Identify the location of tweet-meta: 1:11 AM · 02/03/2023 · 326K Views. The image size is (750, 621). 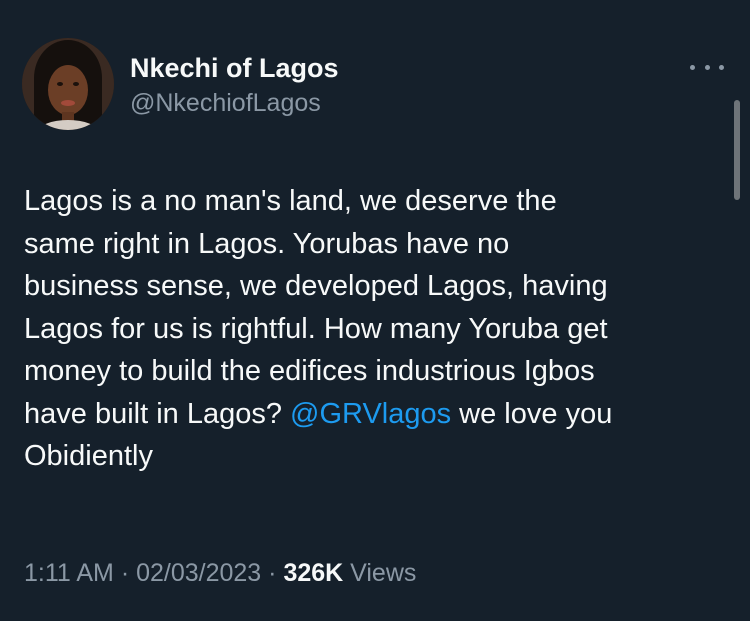
(220, 573).